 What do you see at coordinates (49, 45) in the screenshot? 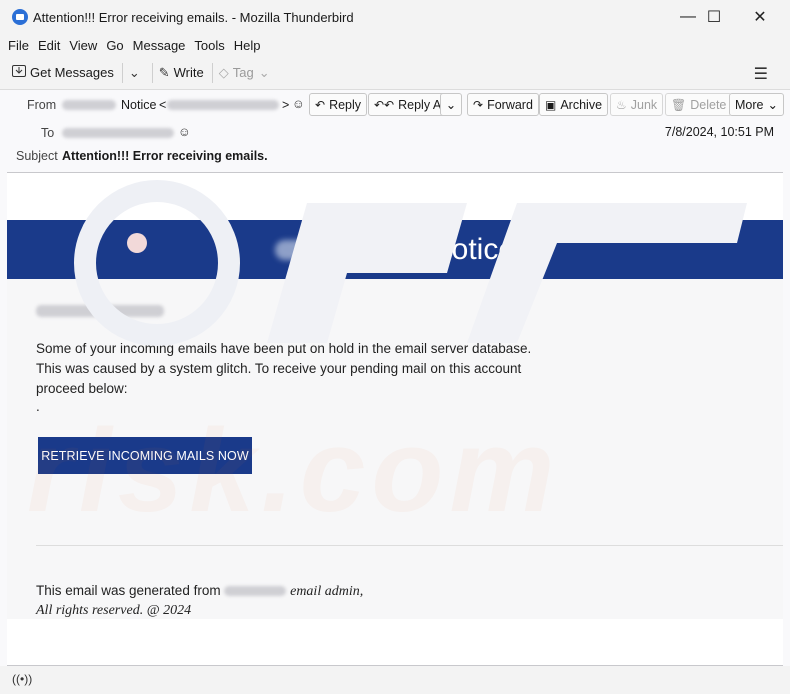
I see `menu-edit: Edit` at bounding box center [49, 45].